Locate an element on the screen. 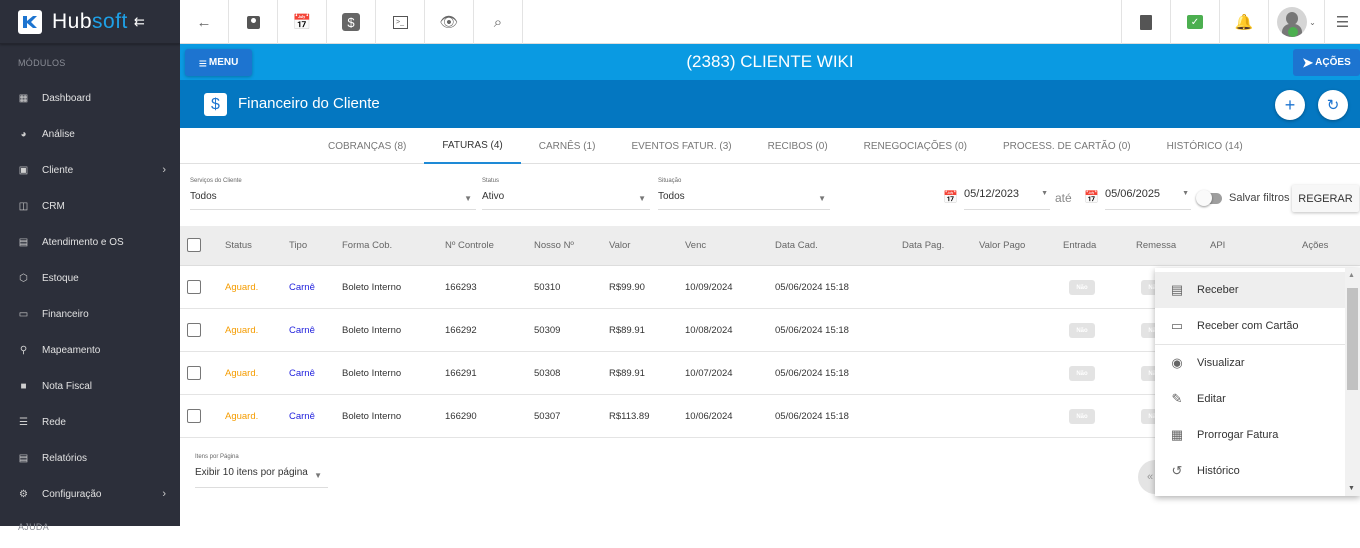 The width and height of the screenshot is (1360, 548). list-menu-button: ☰ is located at coordinates (1342, 22).